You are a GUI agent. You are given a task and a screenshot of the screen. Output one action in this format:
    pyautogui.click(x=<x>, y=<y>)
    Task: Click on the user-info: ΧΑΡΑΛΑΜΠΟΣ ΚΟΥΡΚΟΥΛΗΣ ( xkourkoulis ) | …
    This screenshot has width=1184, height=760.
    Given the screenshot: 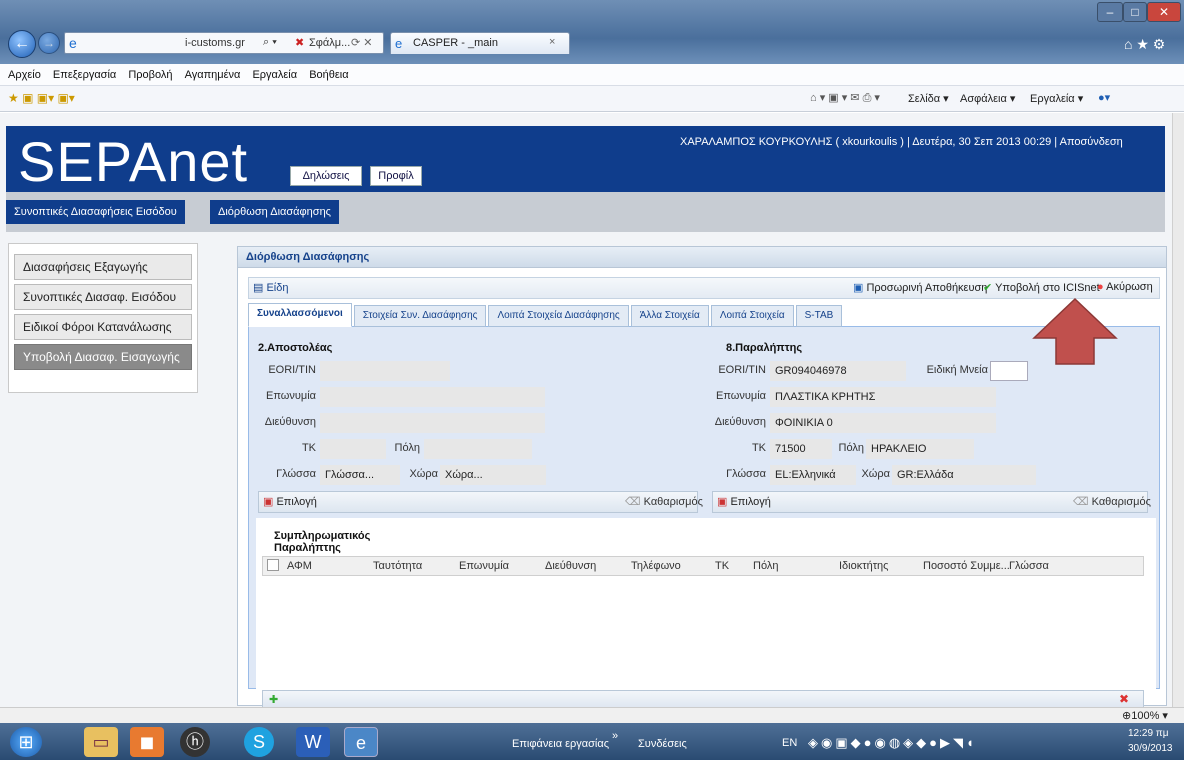 What is the action you would take?
    pyautogui.click(x=901, y=142)
    